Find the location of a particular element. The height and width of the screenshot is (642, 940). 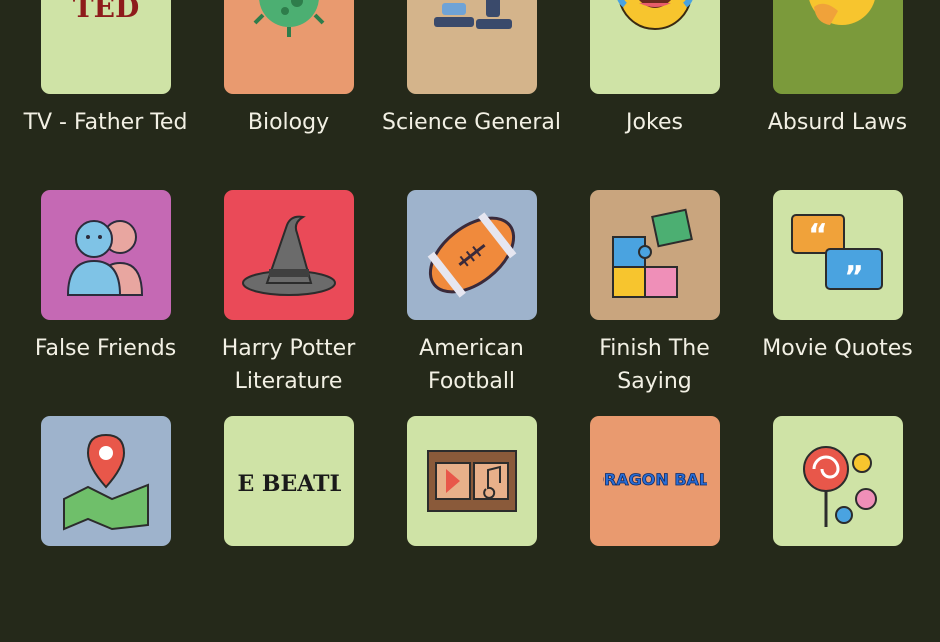

map-pin-icon is located at coordinates (105, 482).